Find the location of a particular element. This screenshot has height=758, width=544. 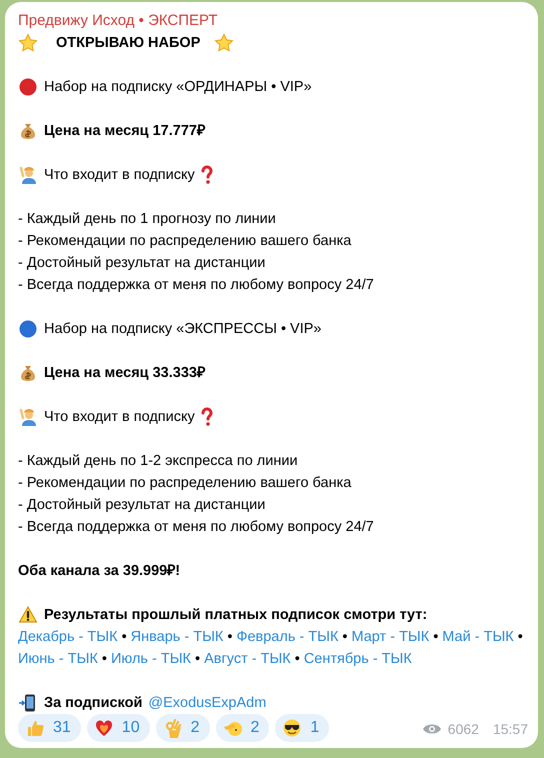

offer-text: Набор на подписку «ЭКСПРЕССЫ • VIP» is located at coordinates (183, 329).